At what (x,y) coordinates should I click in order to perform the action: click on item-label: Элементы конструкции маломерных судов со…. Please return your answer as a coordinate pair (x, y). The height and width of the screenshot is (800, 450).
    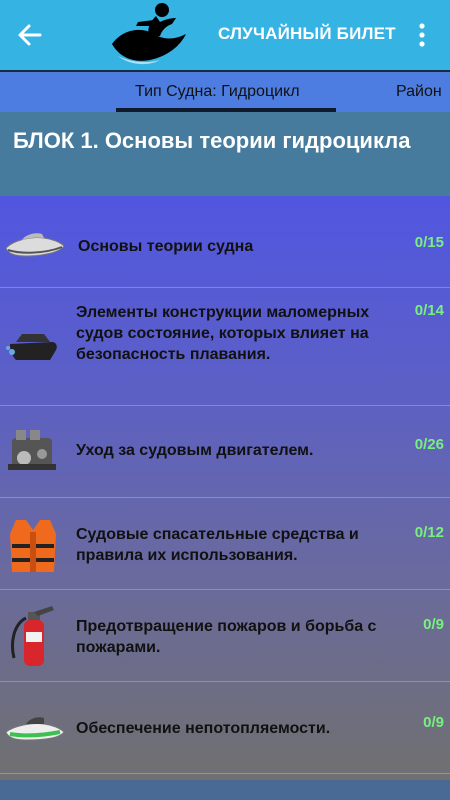
    Looking at the image, I should click on (223, 333).